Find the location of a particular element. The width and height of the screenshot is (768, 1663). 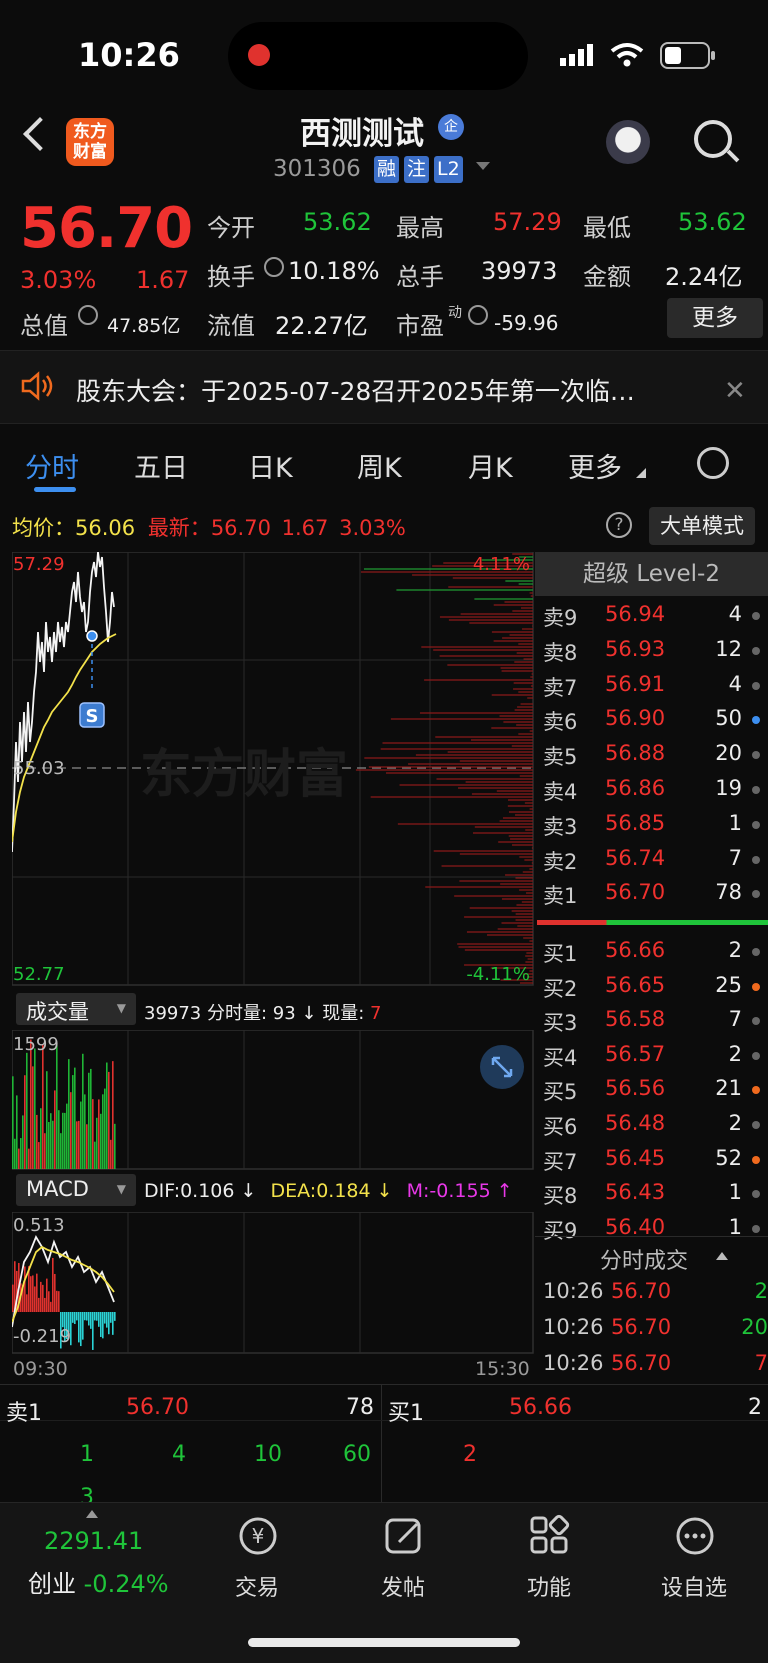

chevron-down-icon: ▼ is located at coordinates (121, 1189).